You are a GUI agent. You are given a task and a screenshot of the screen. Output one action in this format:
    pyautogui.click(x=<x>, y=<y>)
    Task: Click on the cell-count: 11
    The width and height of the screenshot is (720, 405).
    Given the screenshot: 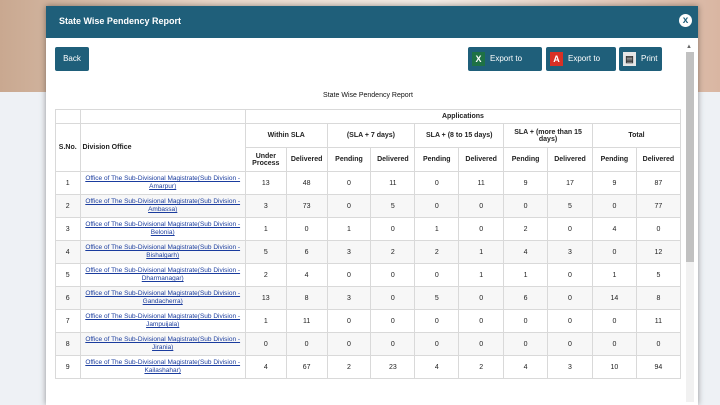 What is the action you would take?
    pyautogui.click(x=306, y=321)
    